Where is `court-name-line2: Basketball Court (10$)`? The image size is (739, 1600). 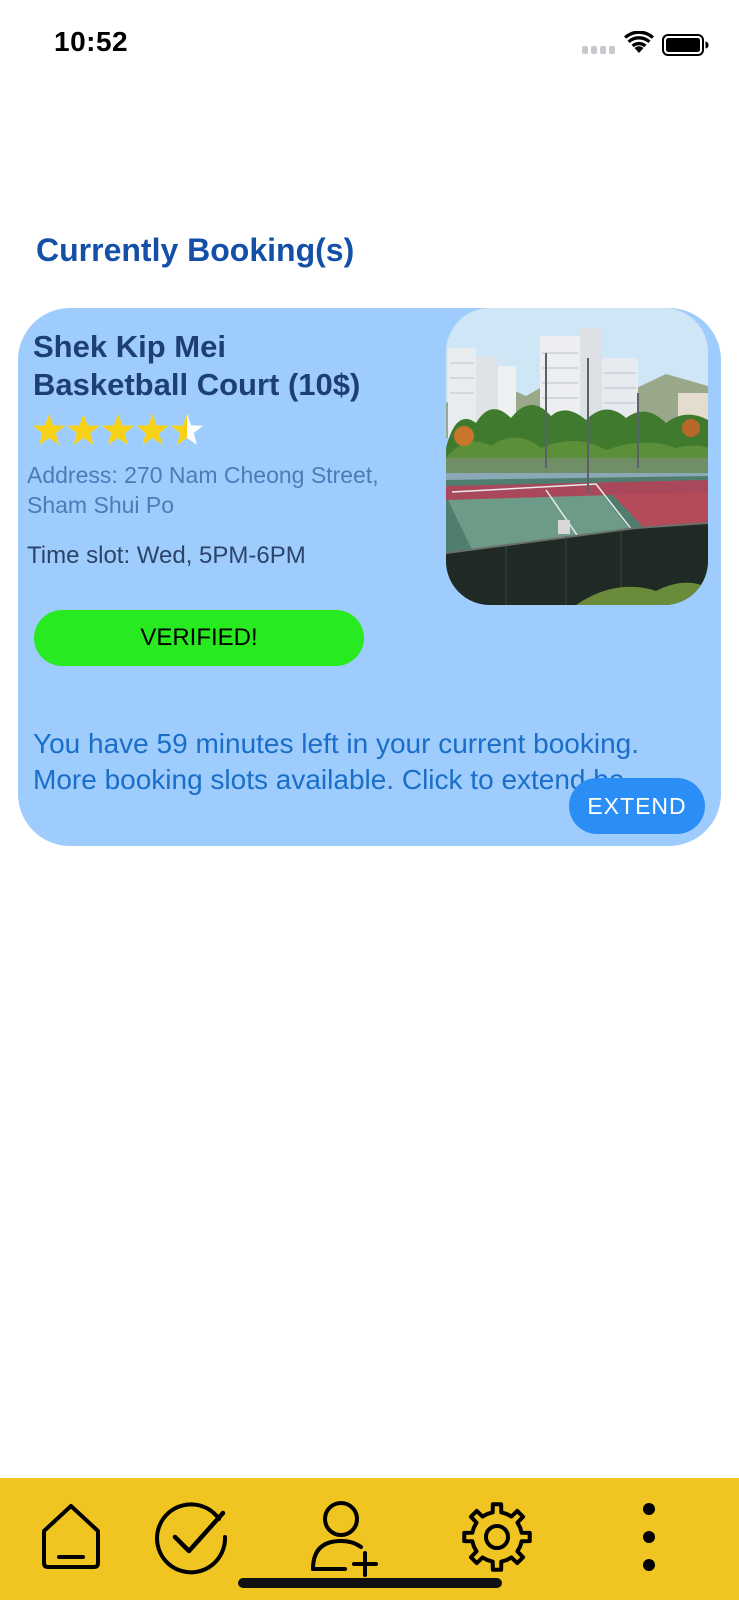 court-name-line2: Basketball Court (10$) is located at coordinates (197, 384).